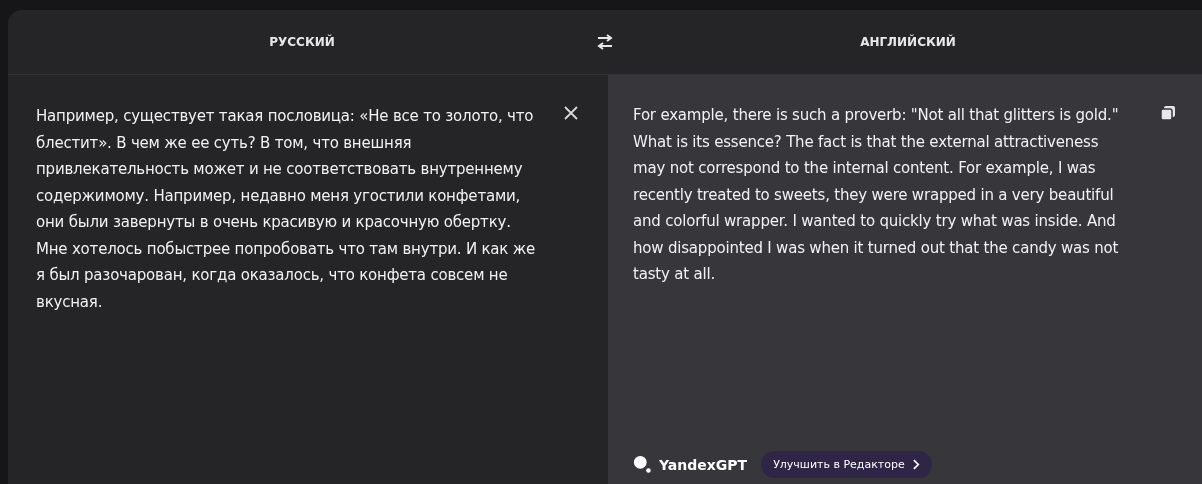  What do you see at coordinates (1168, 113) in the screenshot?
I see `copy-icon` at bounding box center [1168, 113].